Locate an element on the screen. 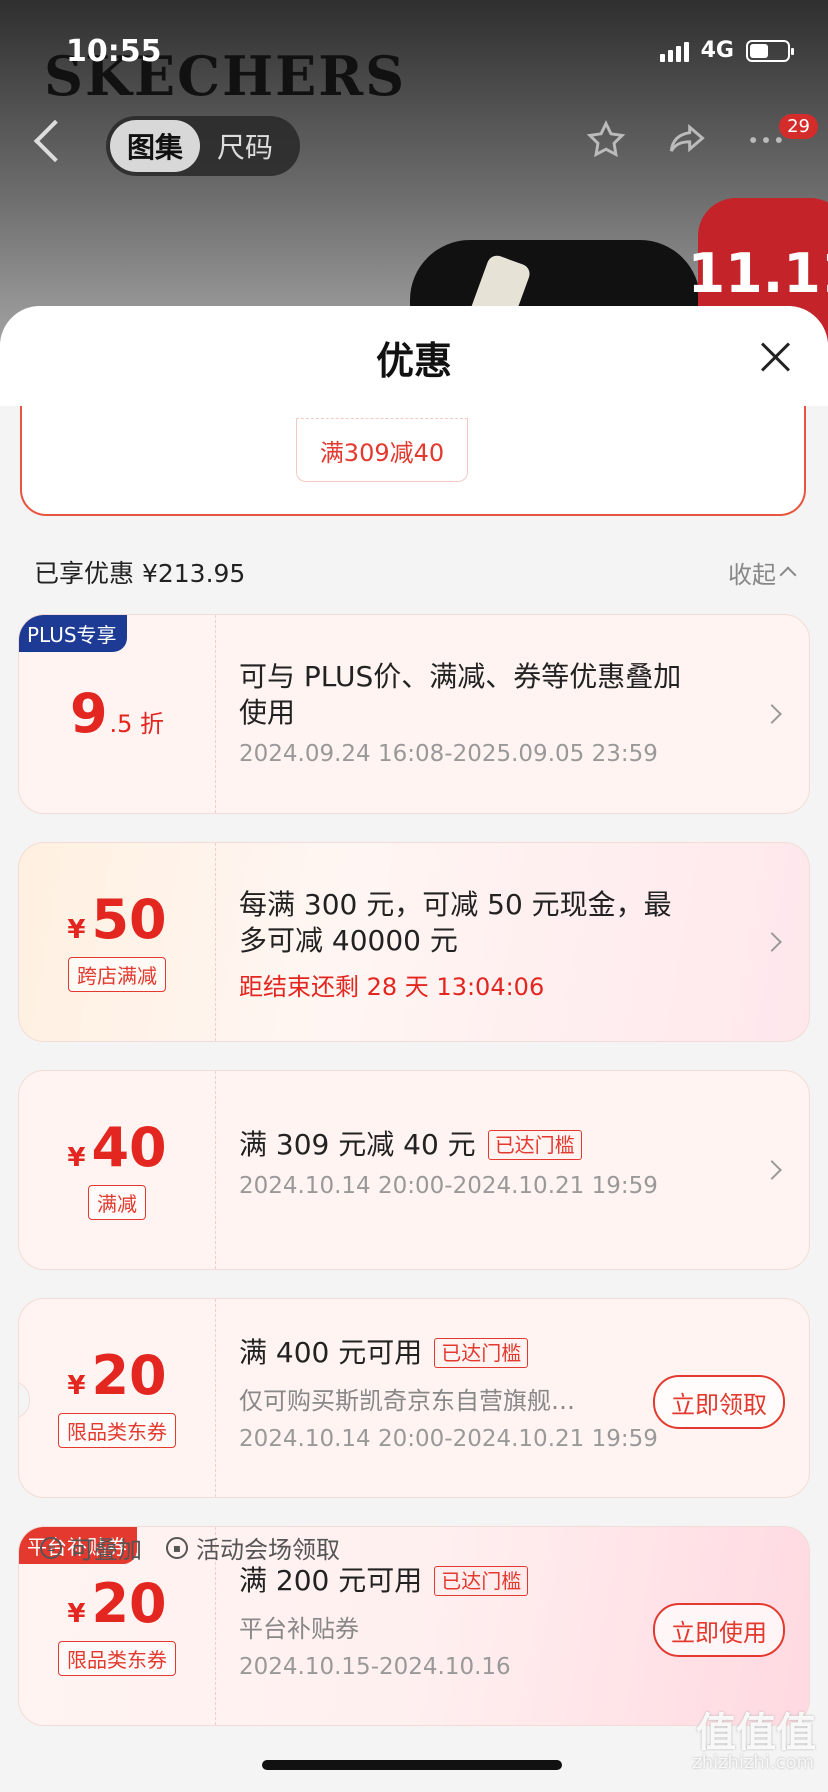 The height and width of the screenshot is (1792, 828). discount-rate: 9.5 折 is located at coordinates (117, 713).